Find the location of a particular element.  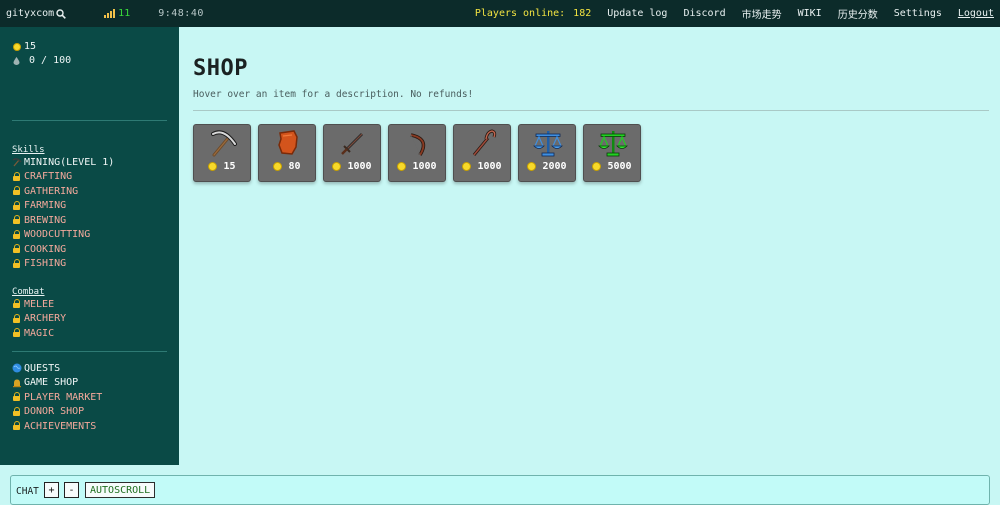

leather-icon is located at coordinates (288, 142).